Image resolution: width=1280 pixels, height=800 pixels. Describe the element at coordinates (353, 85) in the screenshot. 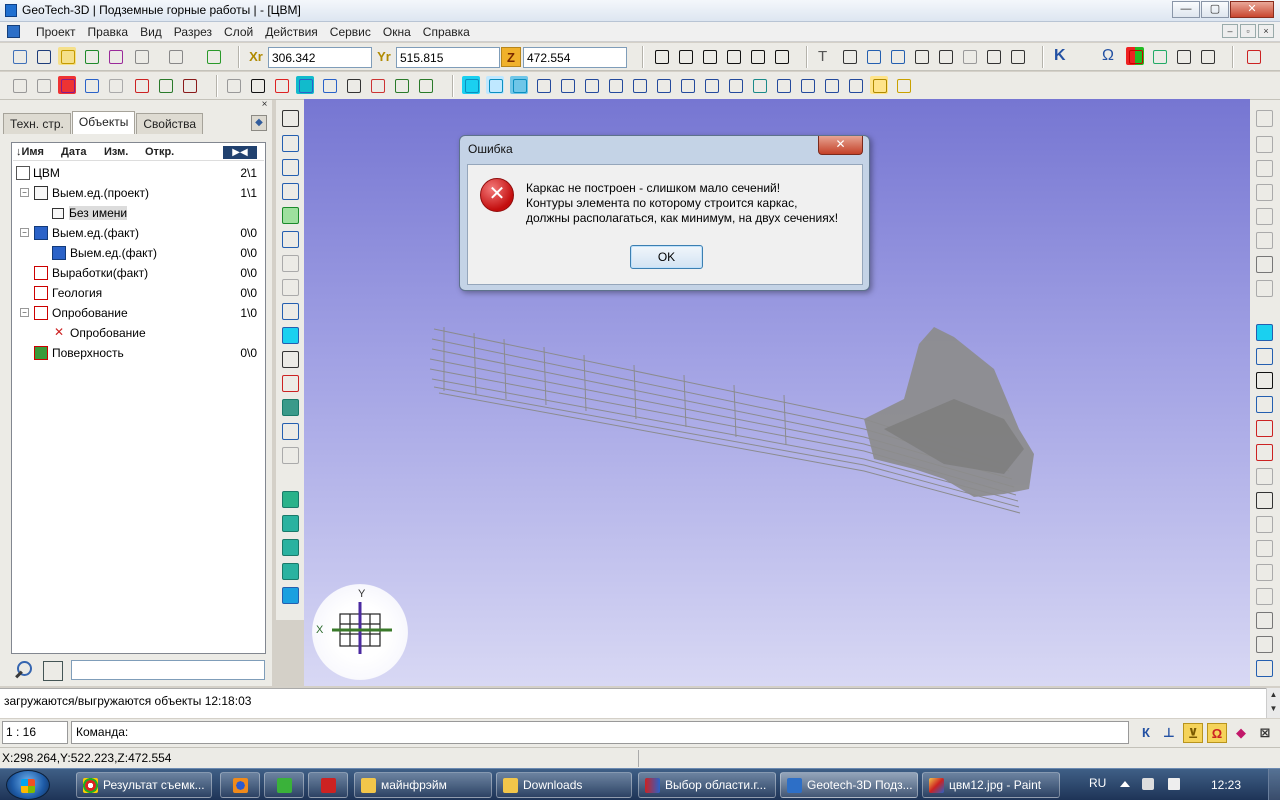

I see `network-icon` at that location.